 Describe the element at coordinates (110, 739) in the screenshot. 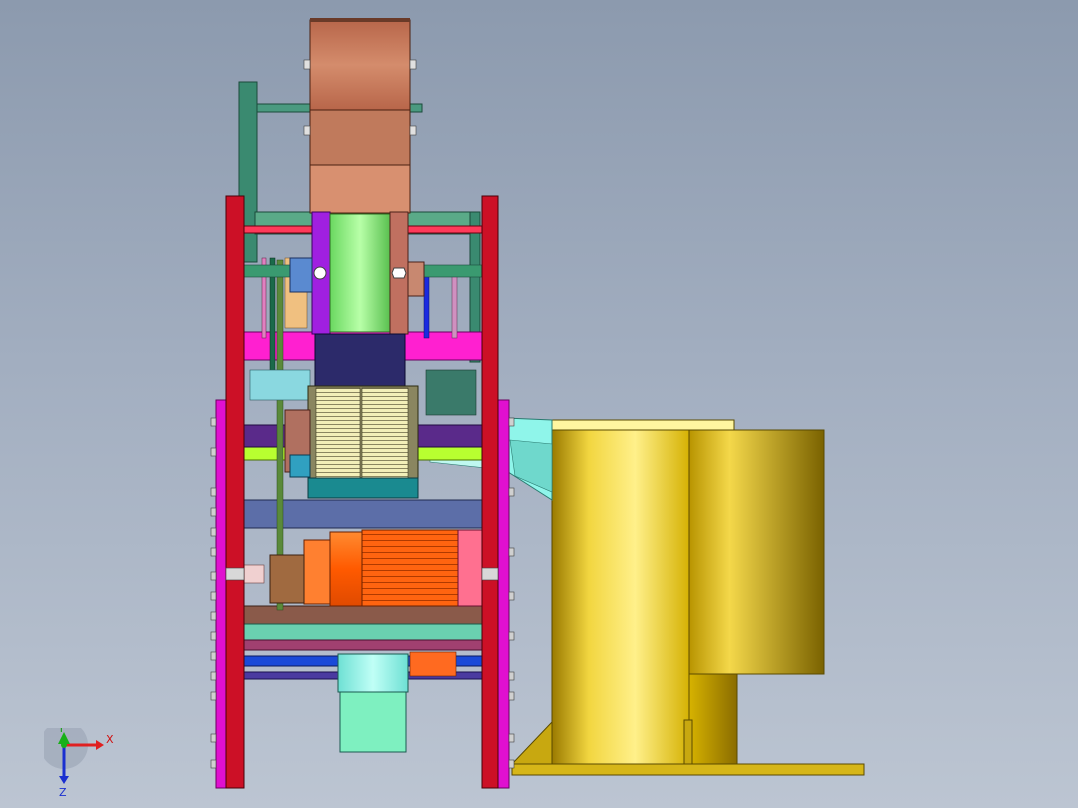

I see `x-axis-label: X` at that location.